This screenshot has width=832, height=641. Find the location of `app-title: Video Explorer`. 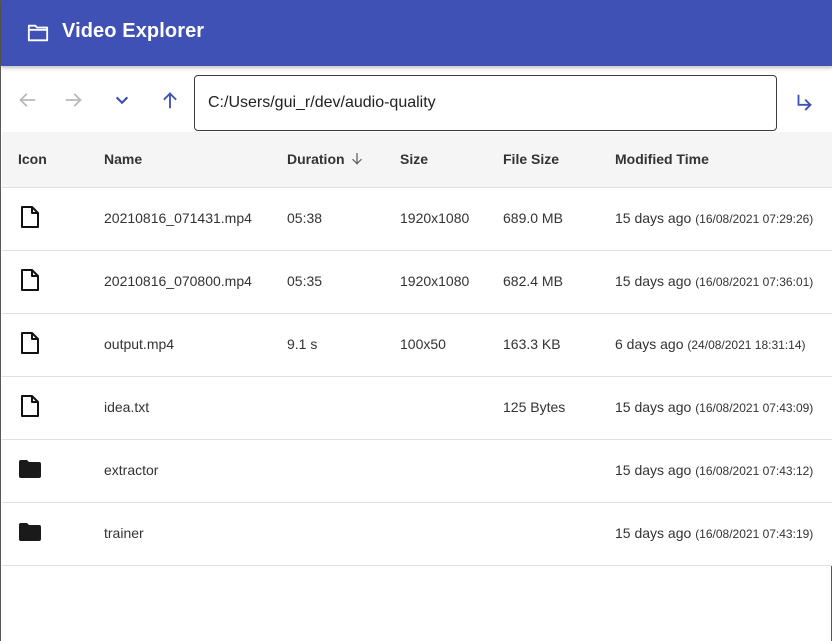

app-title: Video Explorer is located at coordinates (133, 31).